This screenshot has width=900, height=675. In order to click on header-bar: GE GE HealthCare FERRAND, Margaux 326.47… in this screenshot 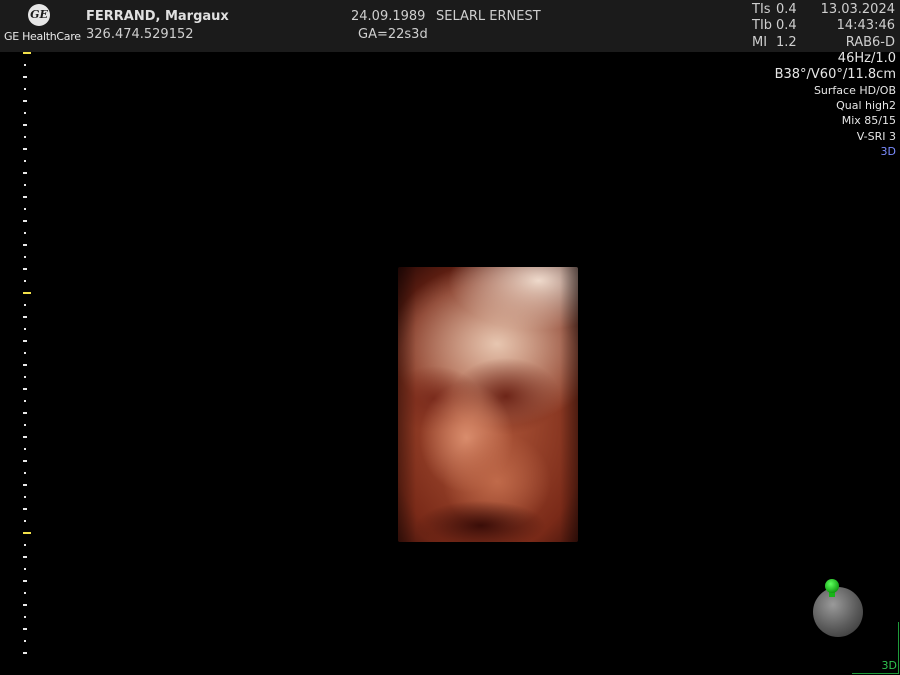, I will do `click(450, 26)`.